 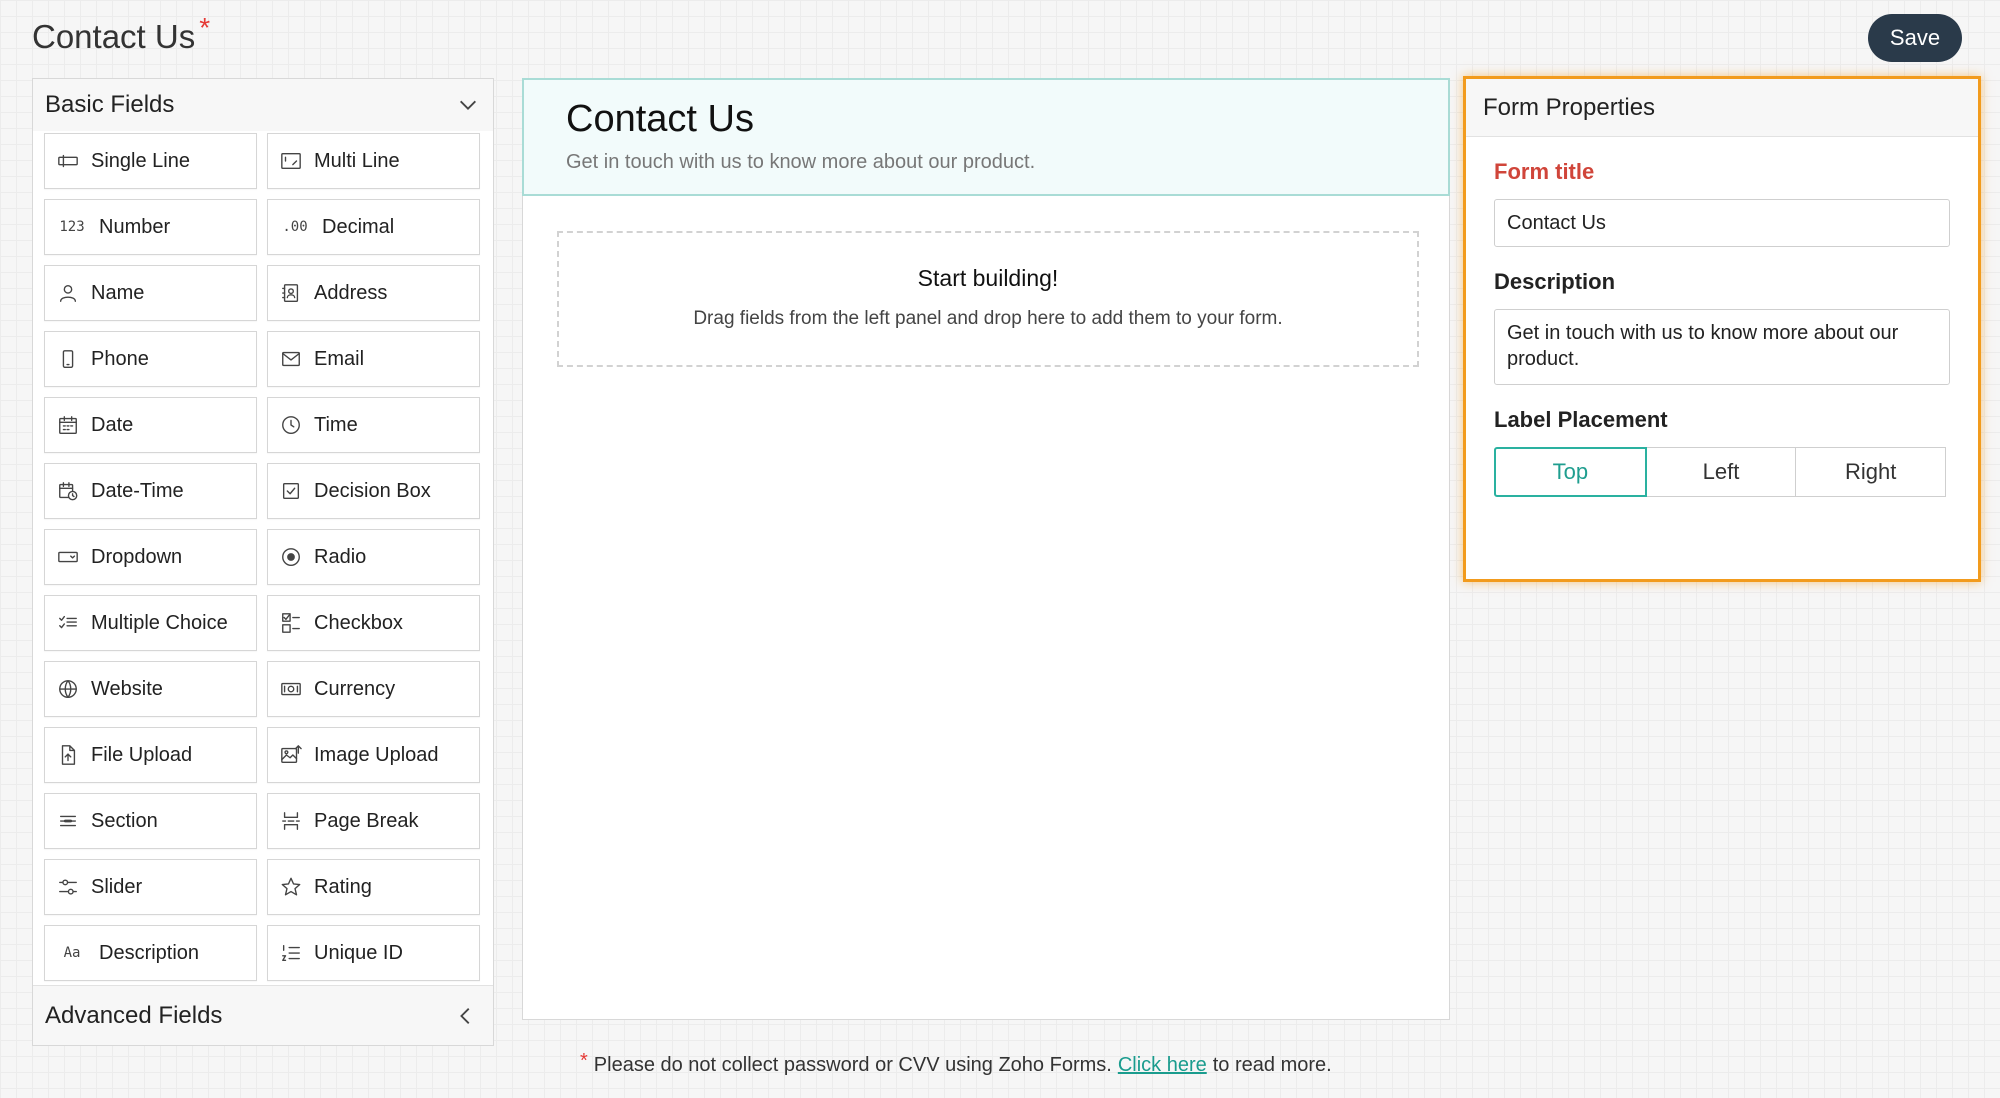 What do you see at coordinates (1721, 472) in the screenshot?
I see `placement-left-button: Left` at bounding box center [1721, 472].